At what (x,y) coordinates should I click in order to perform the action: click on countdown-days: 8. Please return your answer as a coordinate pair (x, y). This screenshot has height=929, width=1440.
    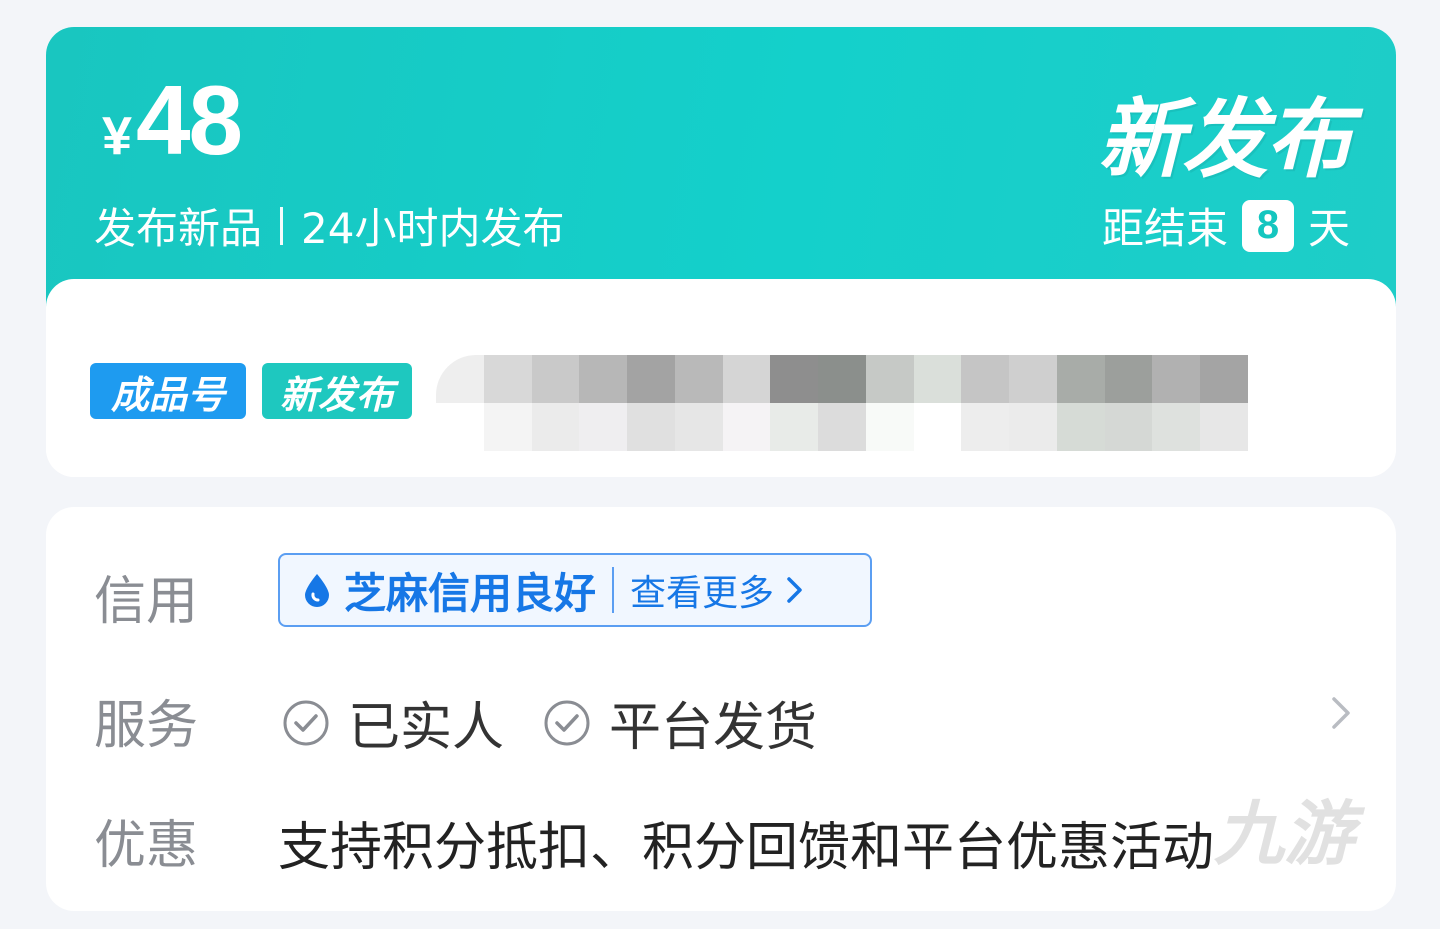
    Looking at the image, I should click on (1267, 225).